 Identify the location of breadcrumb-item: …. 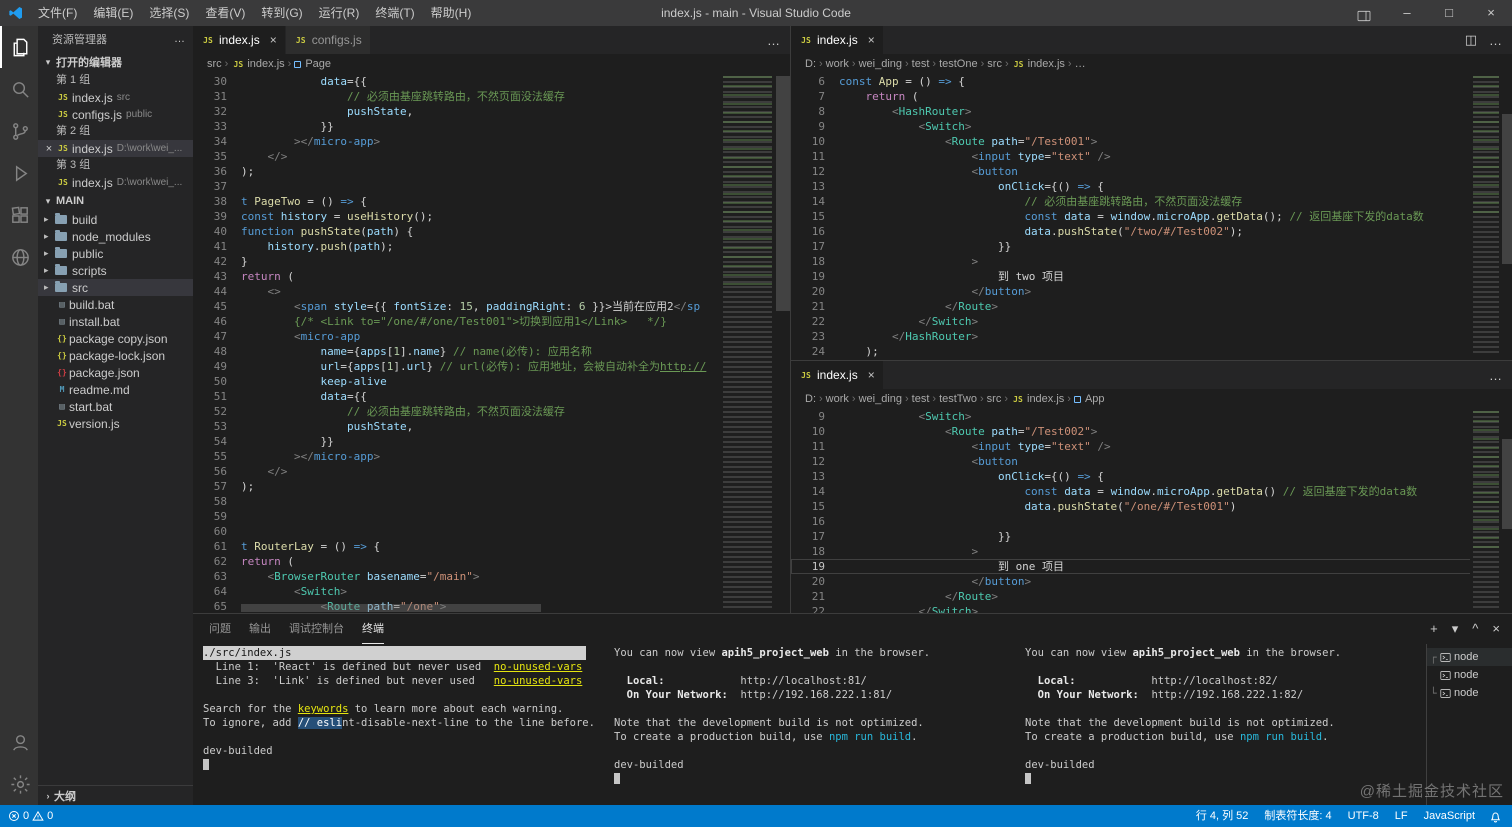
(1080, 64).